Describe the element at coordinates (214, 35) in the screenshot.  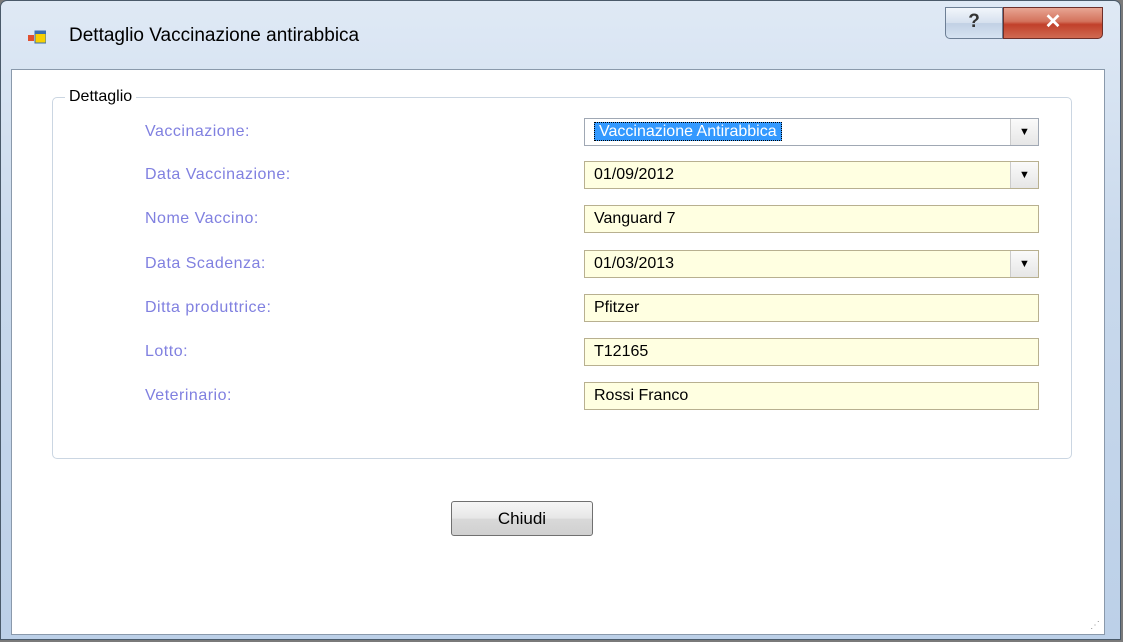
I see `window-title: Dettaglio Vaccinazione antirabbica` at that location.